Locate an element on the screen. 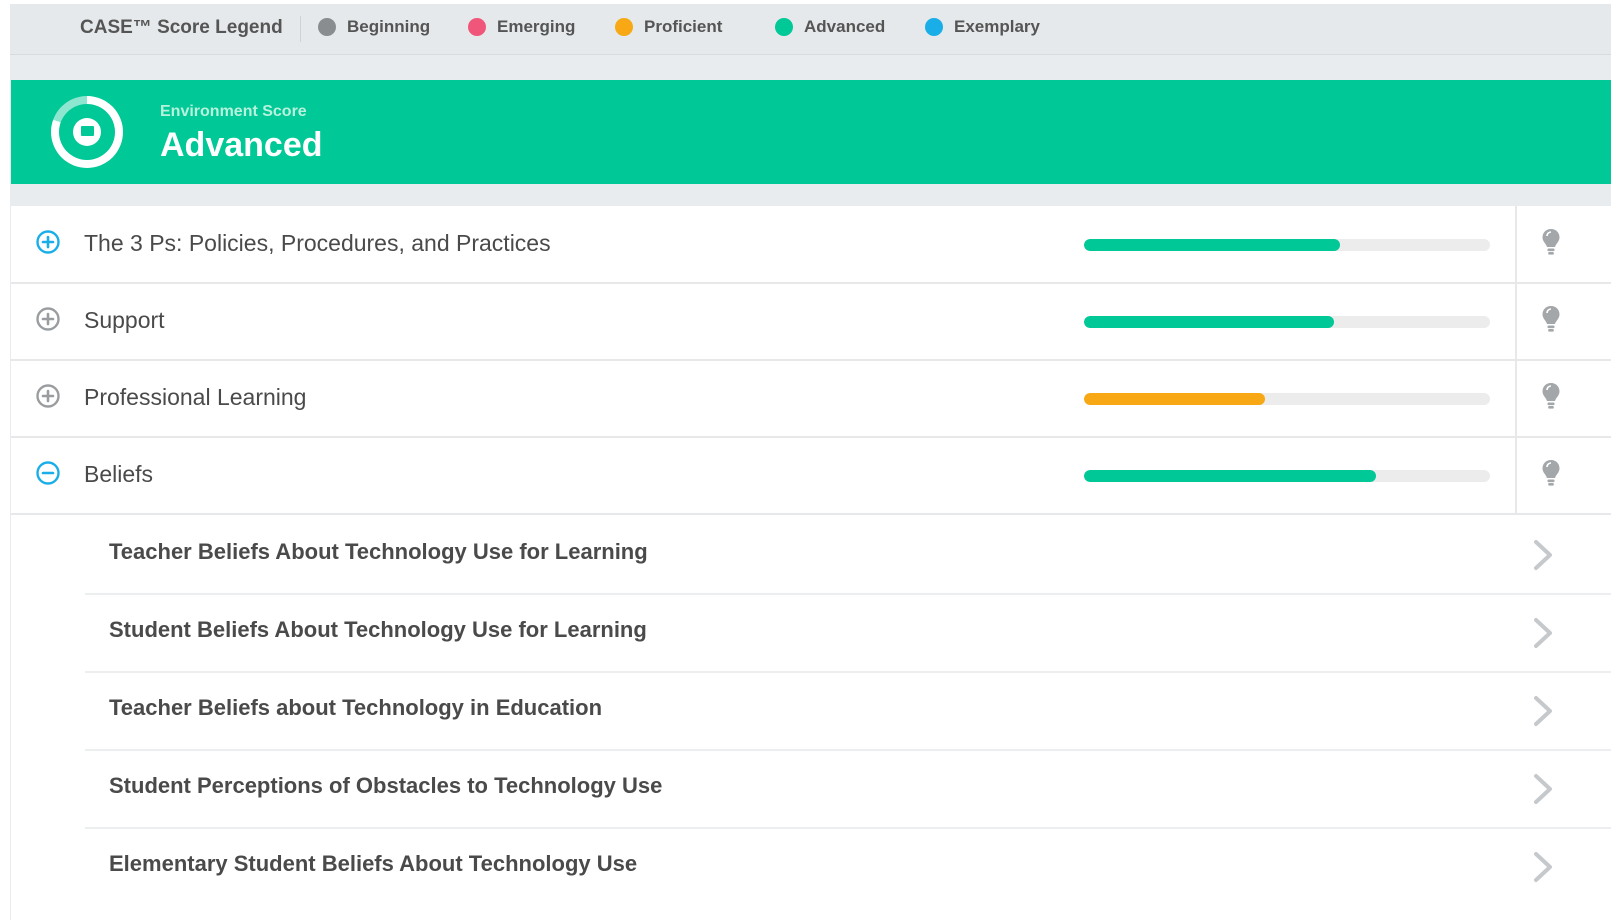 The image size is (1611, 924). legend-item-advanced: Advanced is located at coordinates (830, 27).